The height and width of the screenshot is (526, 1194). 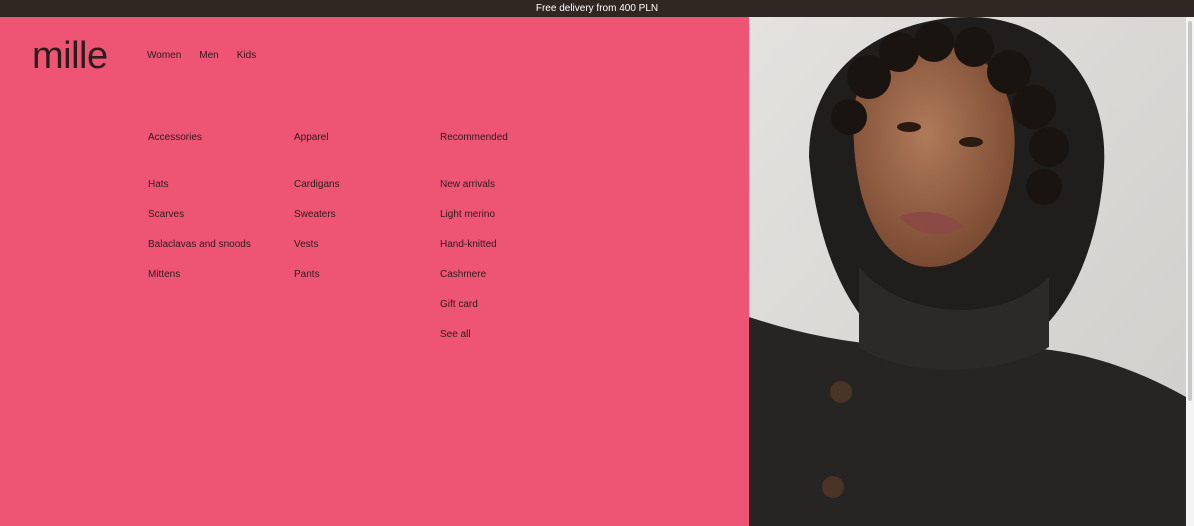 I want to click on menu-link-light-merino: Light merino, so click(x=474, y=224).